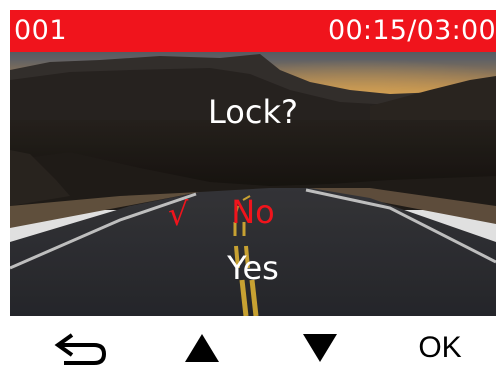 Image resolution: width=497 pixels, height=379 pixels. Describe the element at coordinates (253, 212) in the screenshot. I see `option-no: No` at that location.